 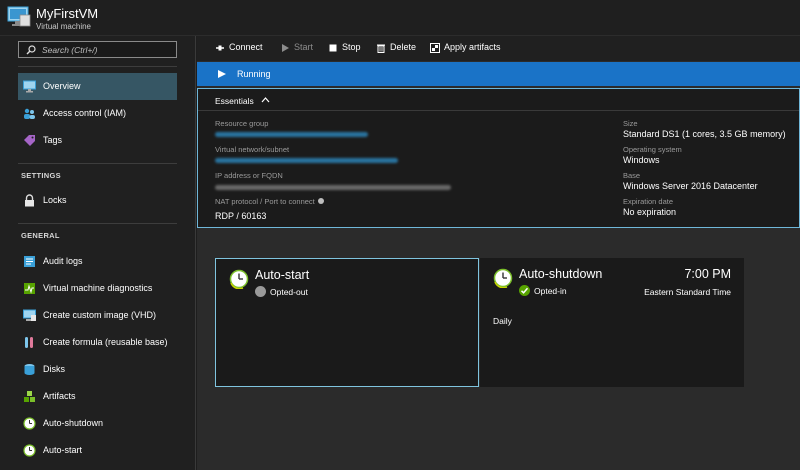 I want to click on sidebar-item-audit-logs: Audit logs, so click(x=97, y=261).